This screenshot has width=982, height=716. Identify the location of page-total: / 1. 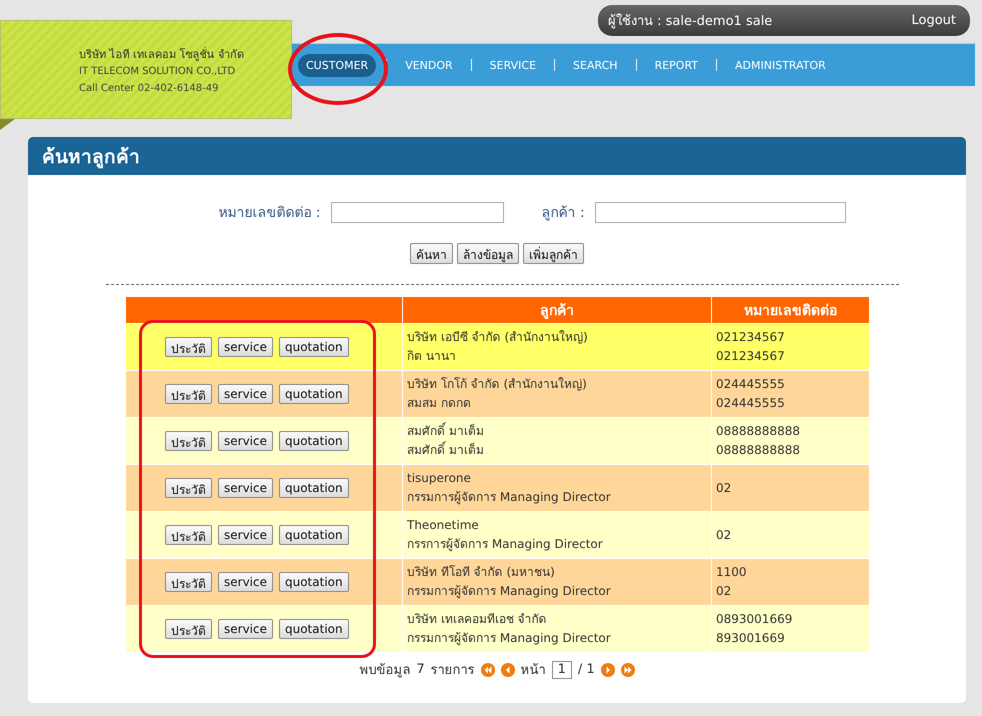
(586, 669).